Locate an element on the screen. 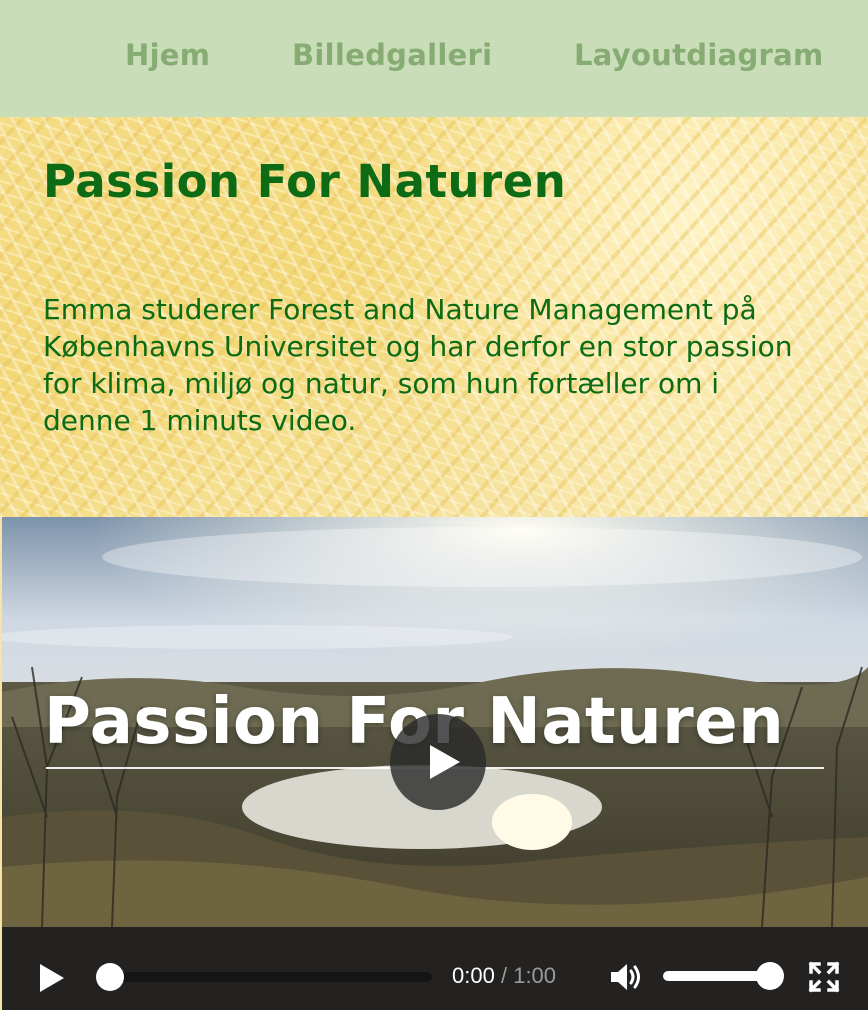 The width and height of the screenshot is (868, 1010). nav-item-billedgalleri: Billedgalleri is located at coordinates (392, 55).